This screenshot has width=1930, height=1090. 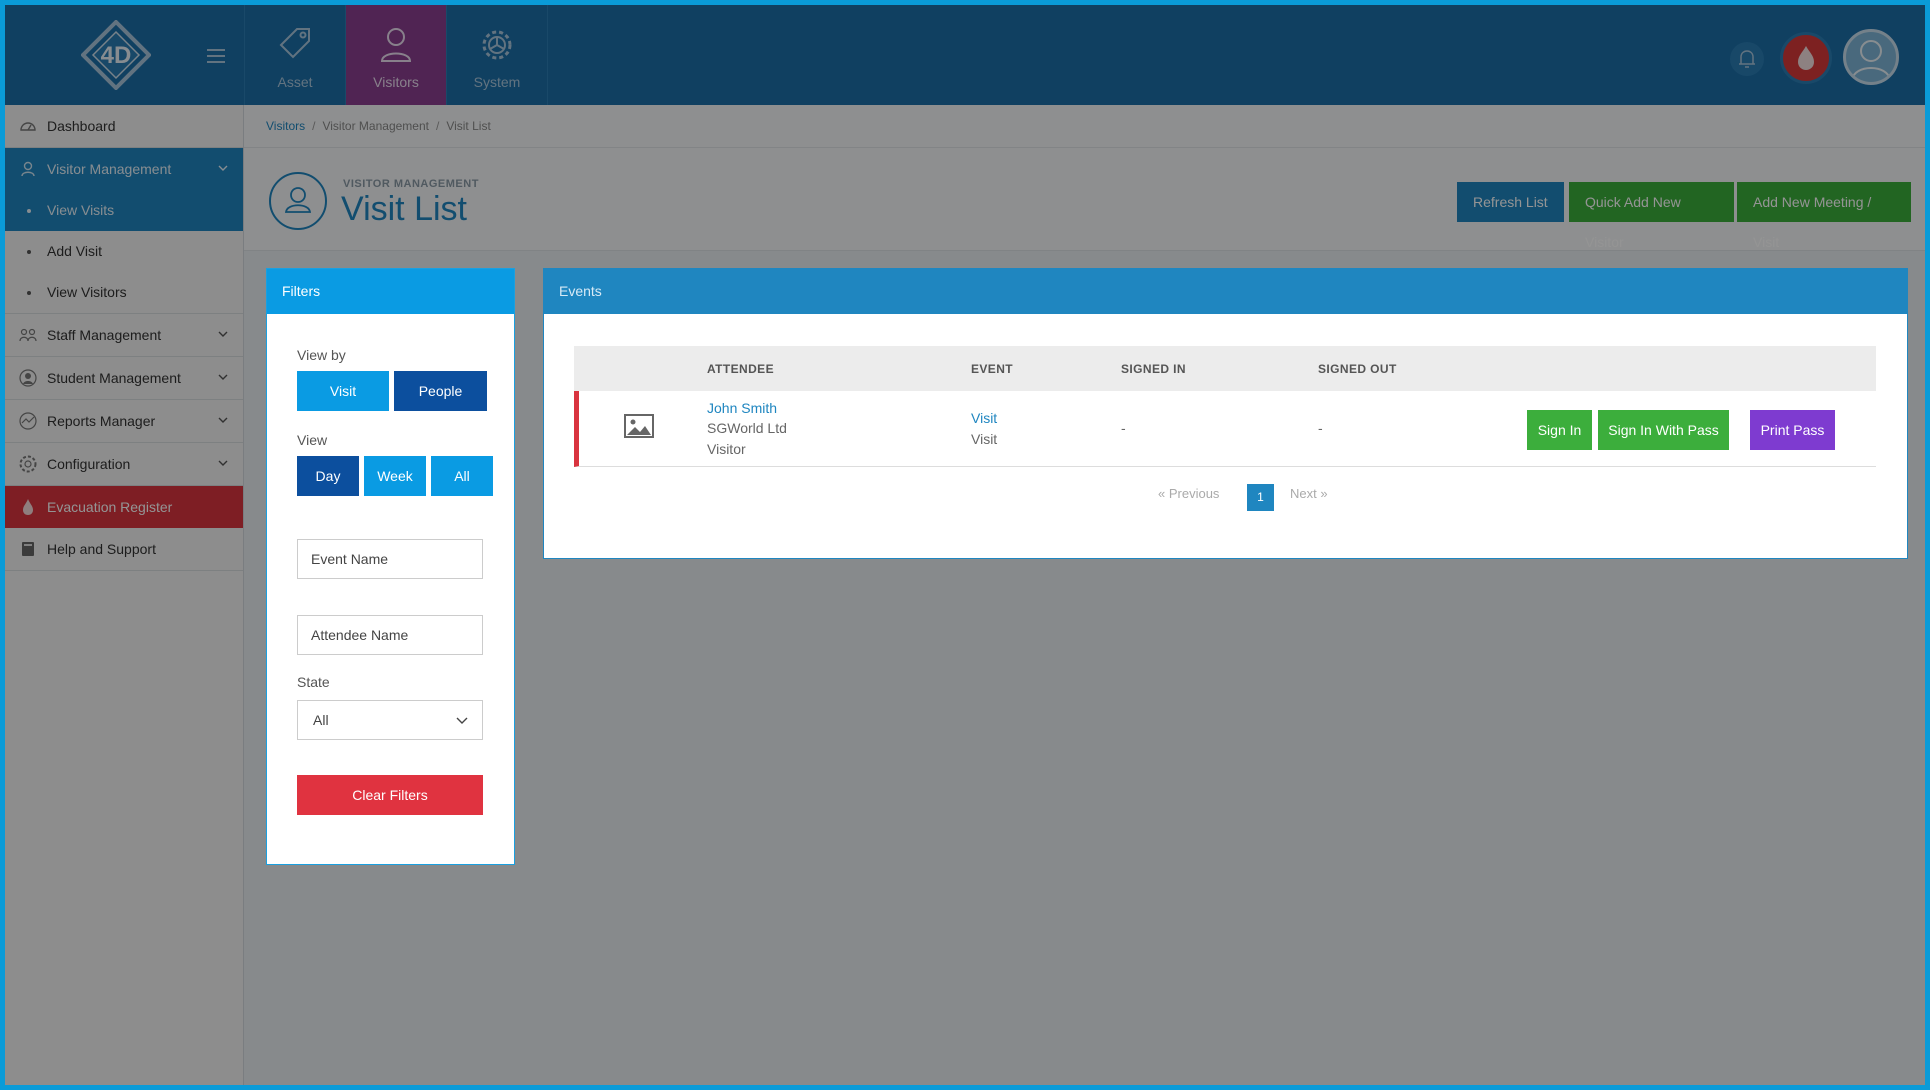 What do you see at coordinates (114, 378) in the screenshot?
I see `sidebar-item-label: Student Management` at bounding box center [114, 378].